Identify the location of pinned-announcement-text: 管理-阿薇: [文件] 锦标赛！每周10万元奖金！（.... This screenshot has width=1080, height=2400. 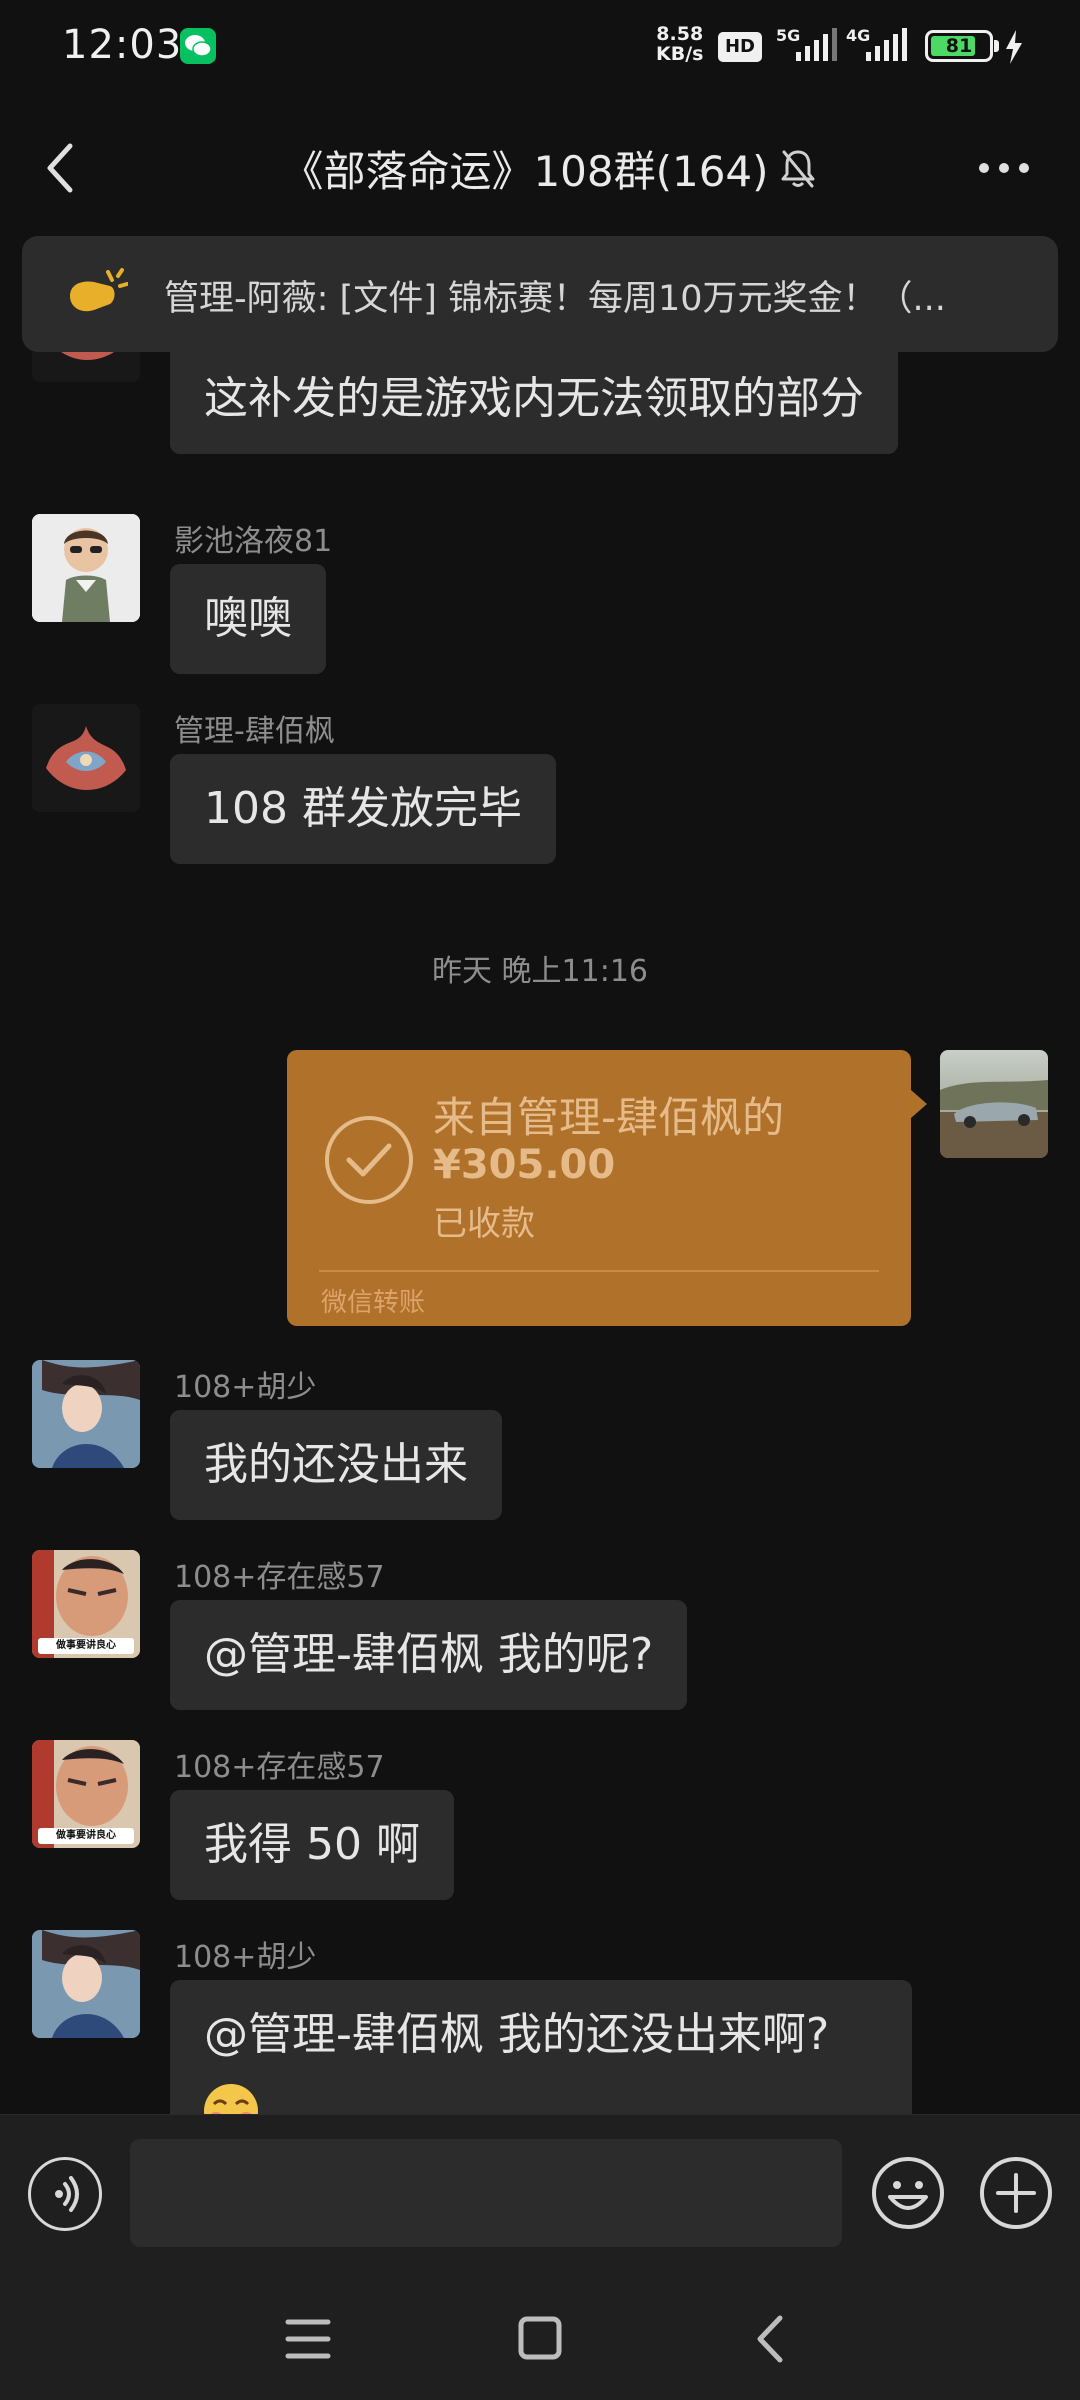
(555, 299).